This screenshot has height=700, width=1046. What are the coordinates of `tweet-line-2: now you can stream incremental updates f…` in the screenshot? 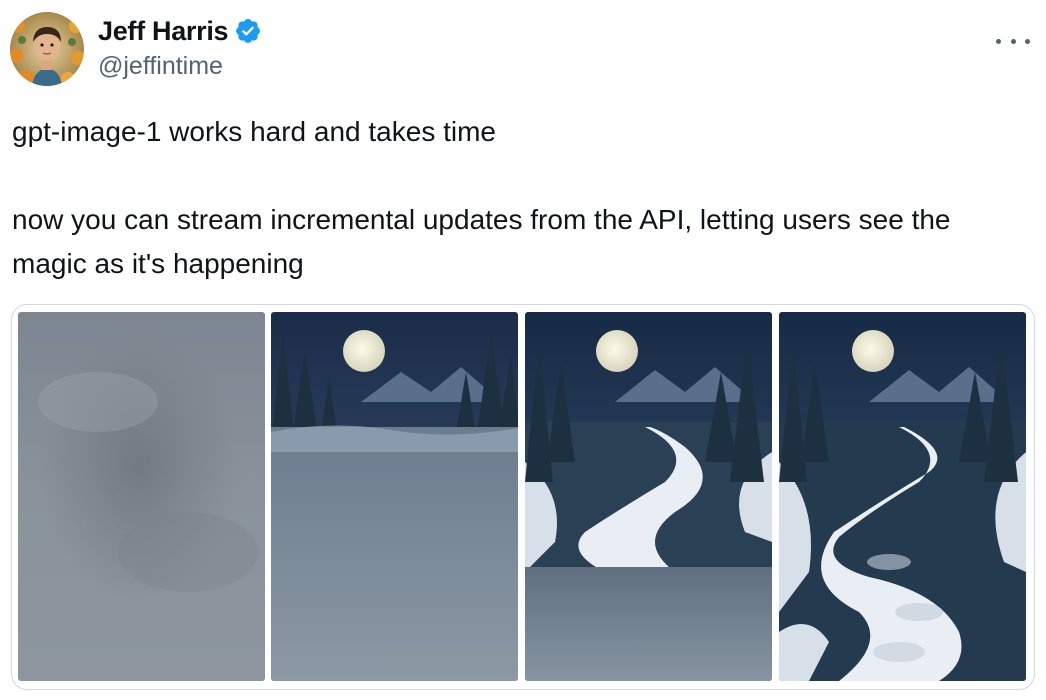 It's located at (481, 241).